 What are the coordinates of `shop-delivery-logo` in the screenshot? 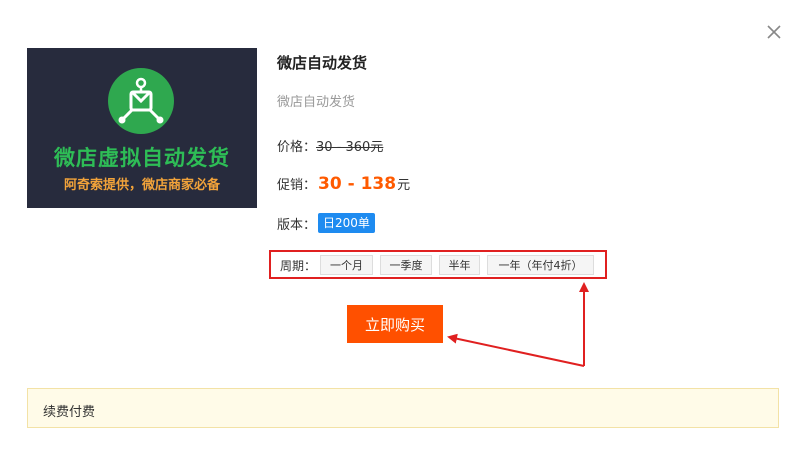 It's located at (141, 101).